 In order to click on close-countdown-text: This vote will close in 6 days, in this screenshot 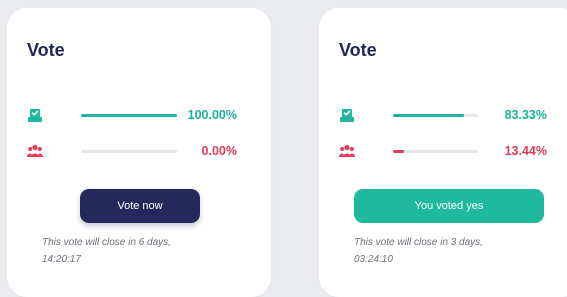, I will do `click(106, 242)`.